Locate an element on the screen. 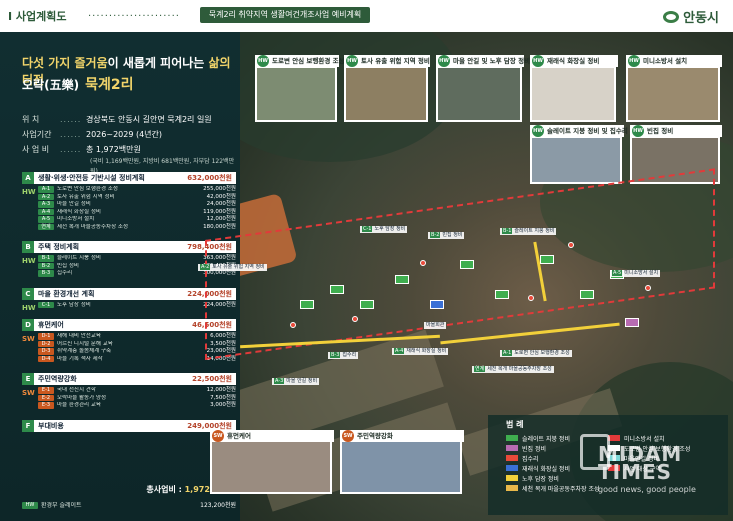 This screenshot has height=521, width=733. section-header: B 주택 정비계획 798,400천원 is located at coordinates (129, 247).